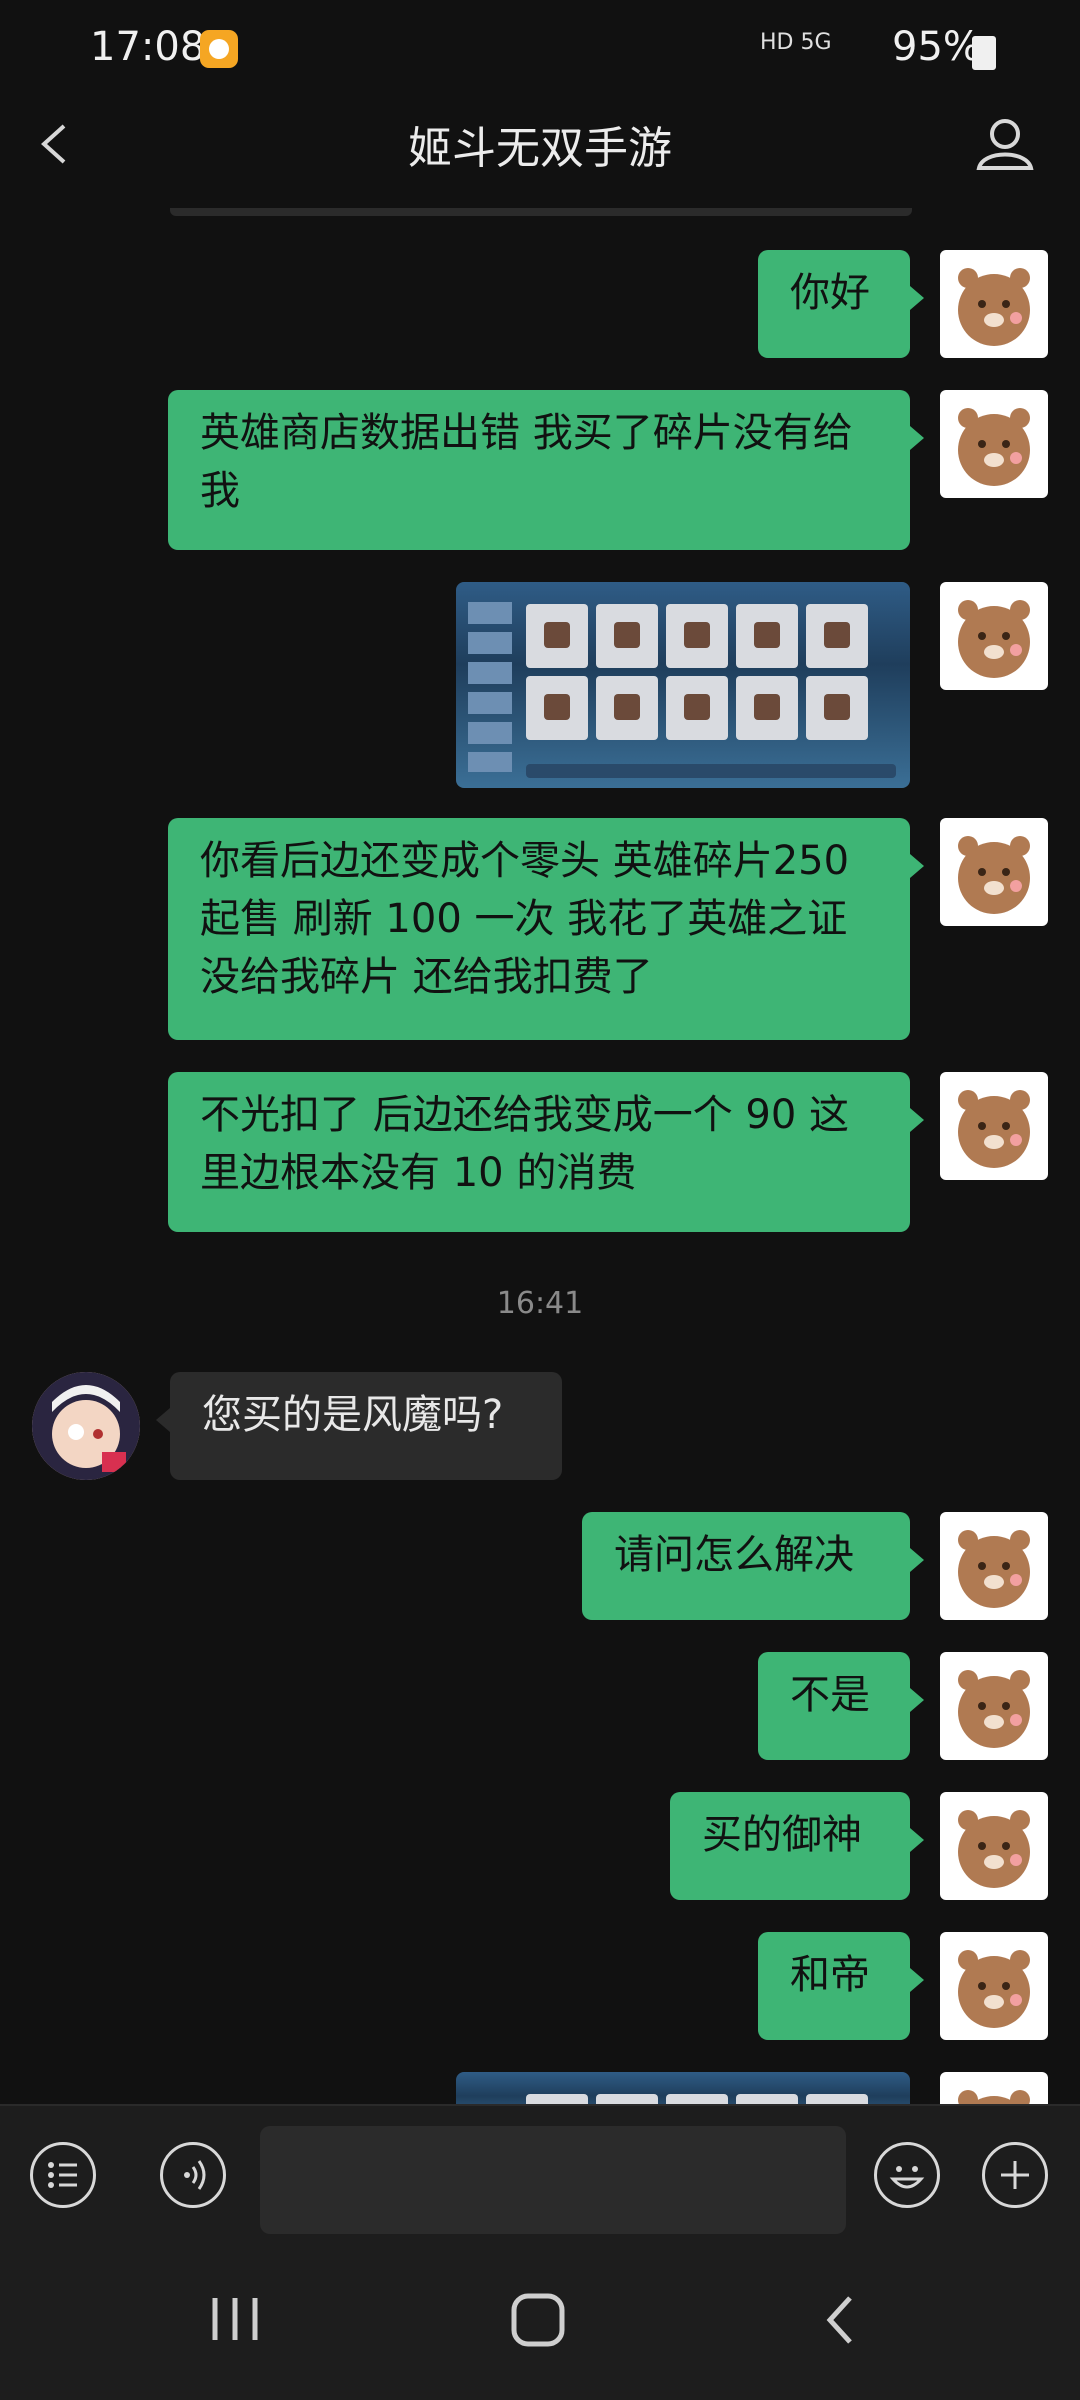 Image resolution: width=1080 pixels, height=2400 pixels. What do you see at coordinates (797, 1846) in the screenshot?
I see `message-bubble: 买的御神` at bounding box center [797, 1846].